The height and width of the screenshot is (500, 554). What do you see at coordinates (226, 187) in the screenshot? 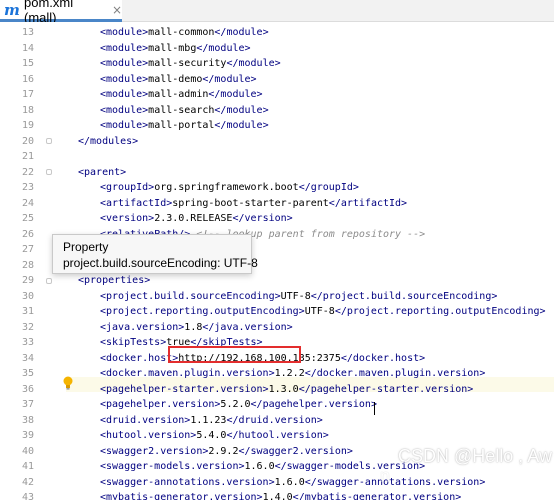
I see `xml-value: org.springframework.boot` at bounding box center [226, 187].